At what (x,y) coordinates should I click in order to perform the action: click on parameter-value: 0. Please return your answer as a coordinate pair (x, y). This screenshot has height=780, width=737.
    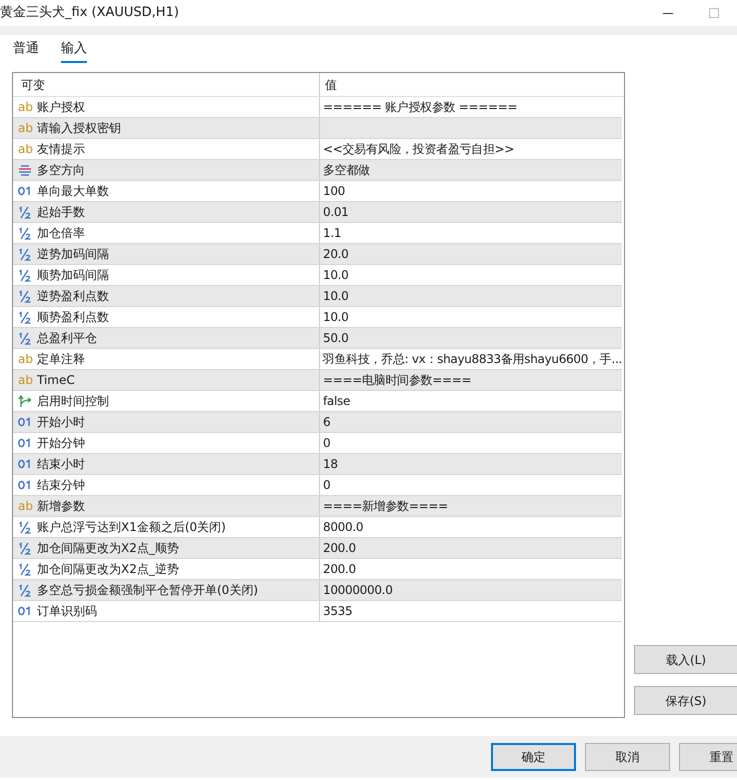
    Looking at the image, I should click on (326, 443).